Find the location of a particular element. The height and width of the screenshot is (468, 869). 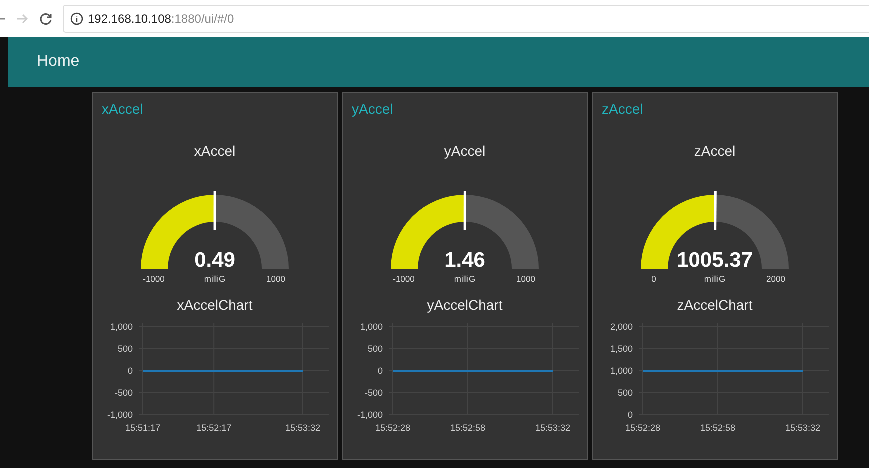

gauge-min: 0 is located at coordinates (654, 279).